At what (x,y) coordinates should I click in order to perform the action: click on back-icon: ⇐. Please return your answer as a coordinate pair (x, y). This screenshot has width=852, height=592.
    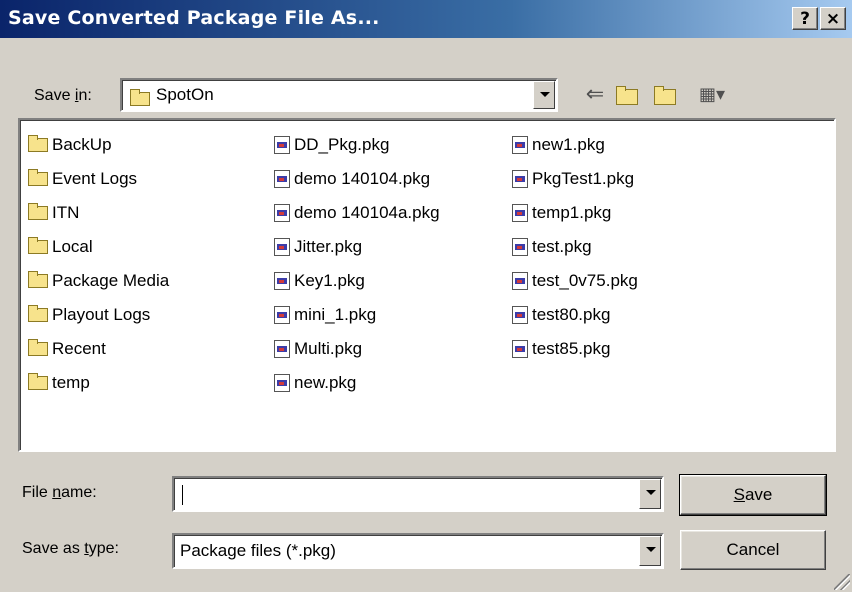
    Looking at the image, I should click on (595, 95).